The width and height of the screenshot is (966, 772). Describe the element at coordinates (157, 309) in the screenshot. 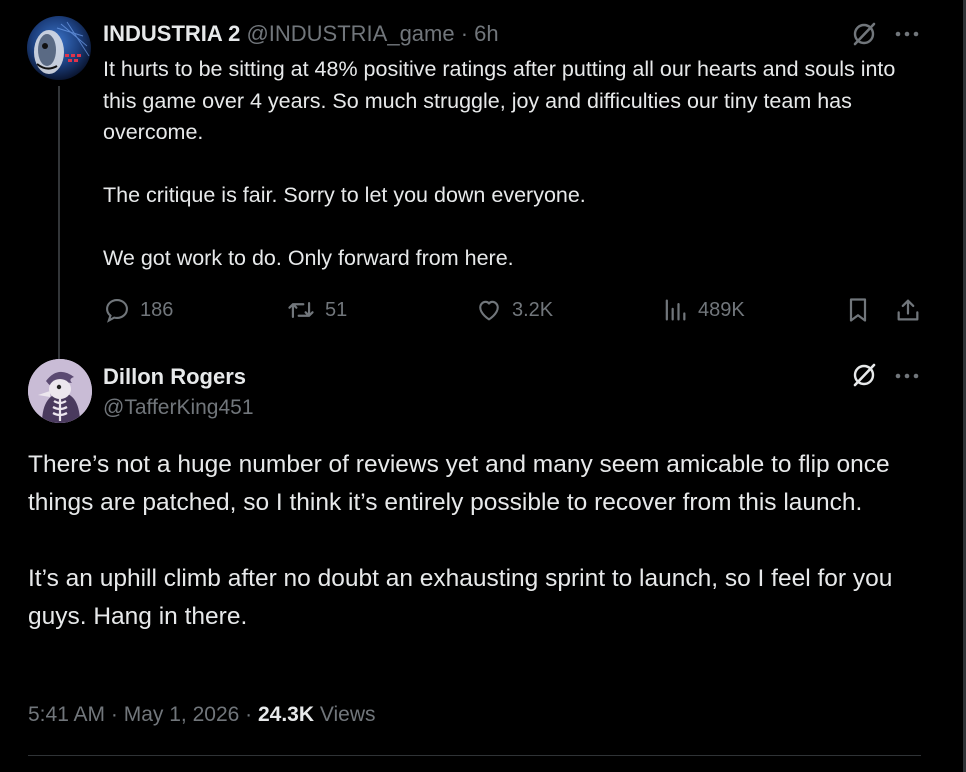

I see `reply-count: 186` at that location.